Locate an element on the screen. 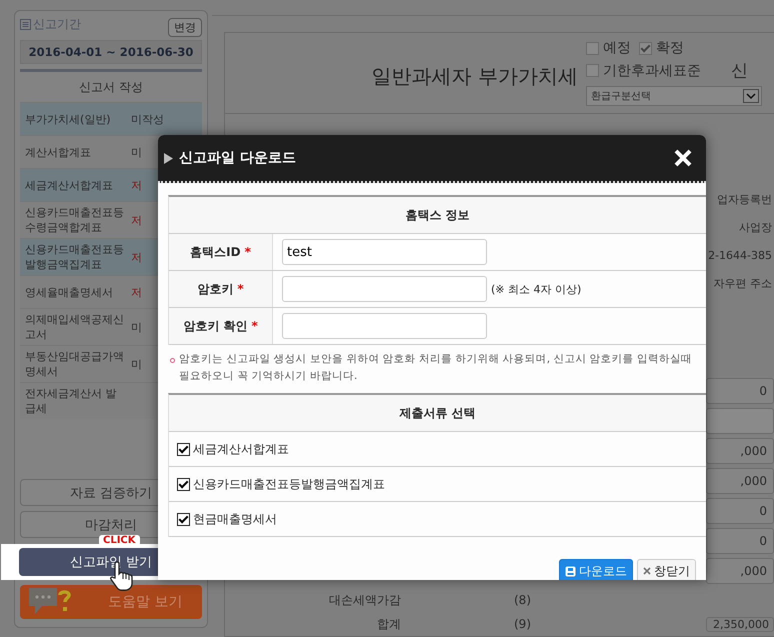  refund-select: 환급구분선택 is located at coordinates (674, 96).